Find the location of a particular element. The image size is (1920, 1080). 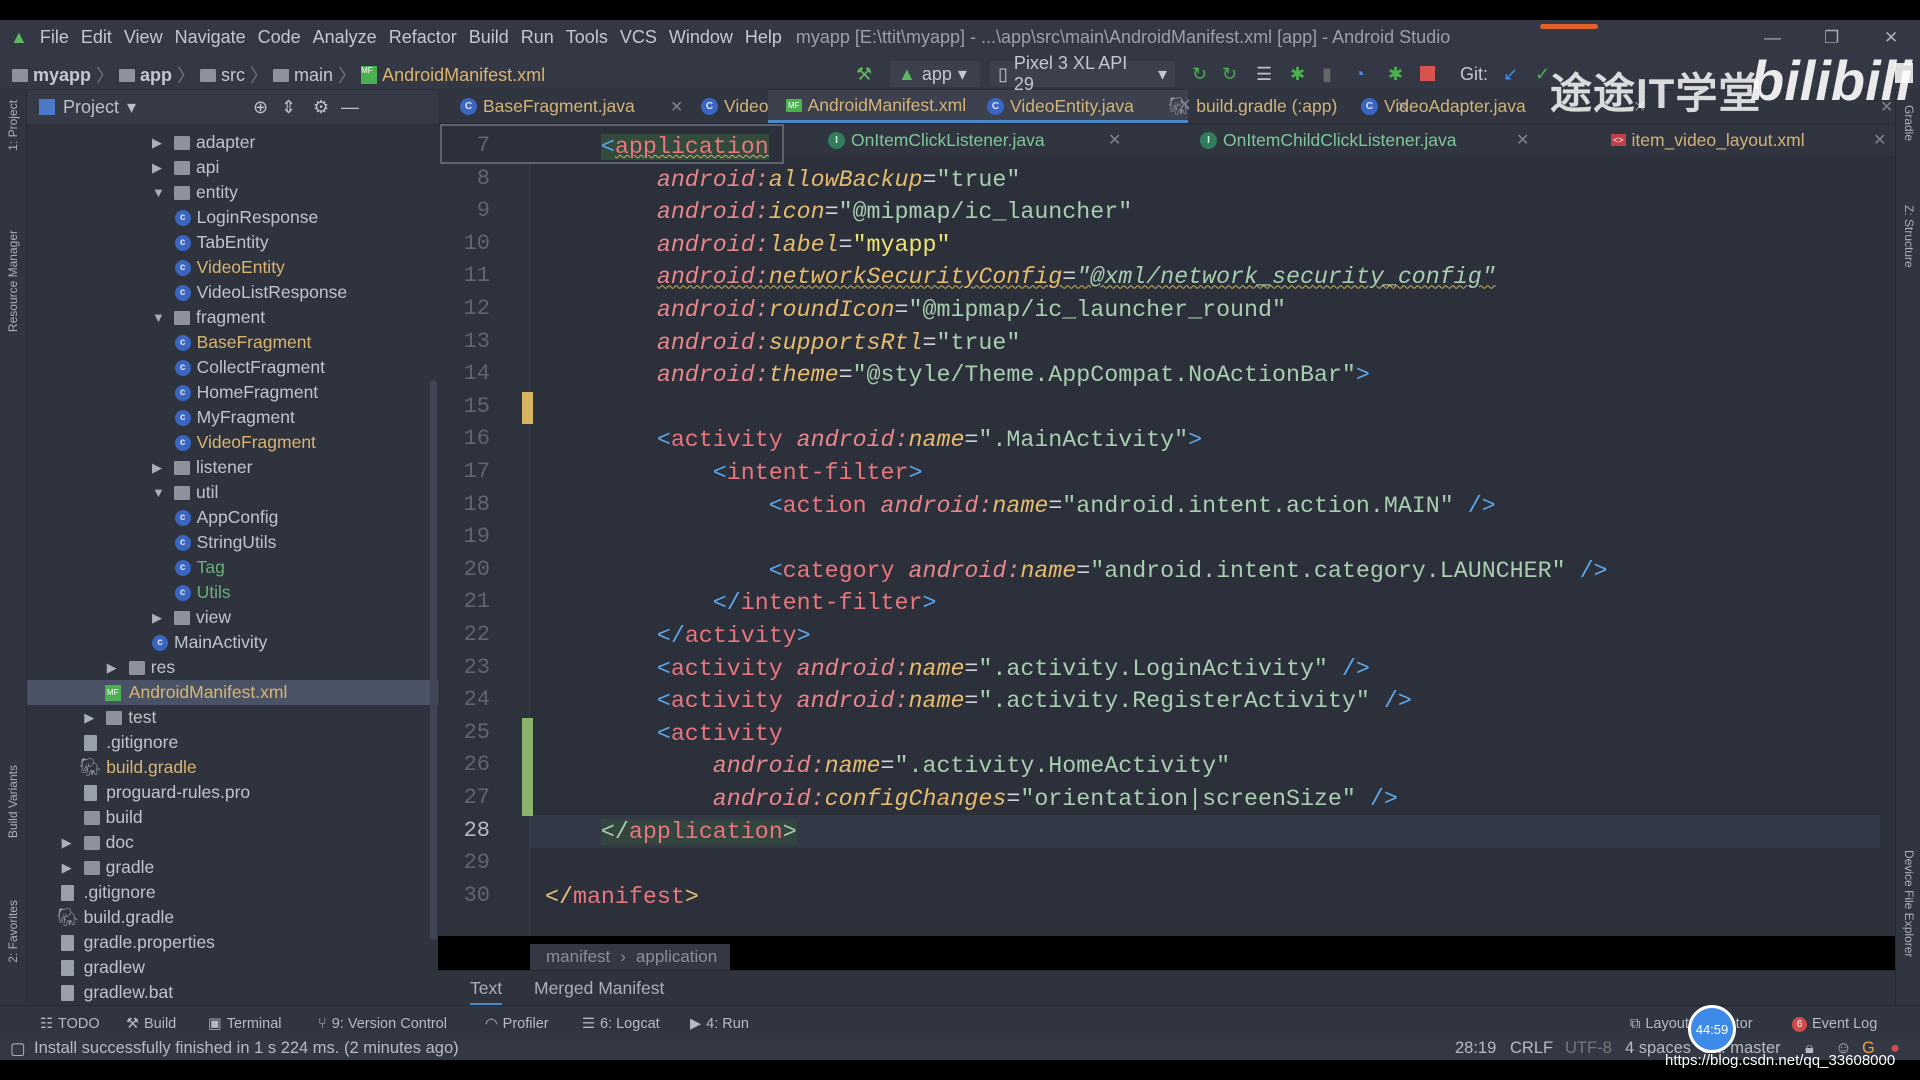

locate-icon: ⊕ is located at coordinates (260, 107).